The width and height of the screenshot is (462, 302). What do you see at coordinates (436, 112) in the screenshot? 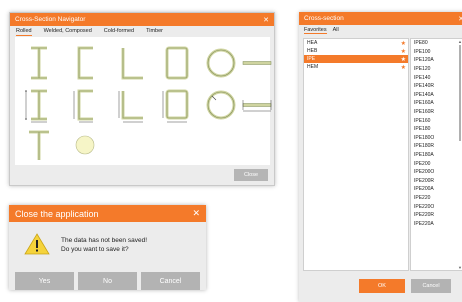
I see `list-item: IPE160R` at bounding box center [436, 112].